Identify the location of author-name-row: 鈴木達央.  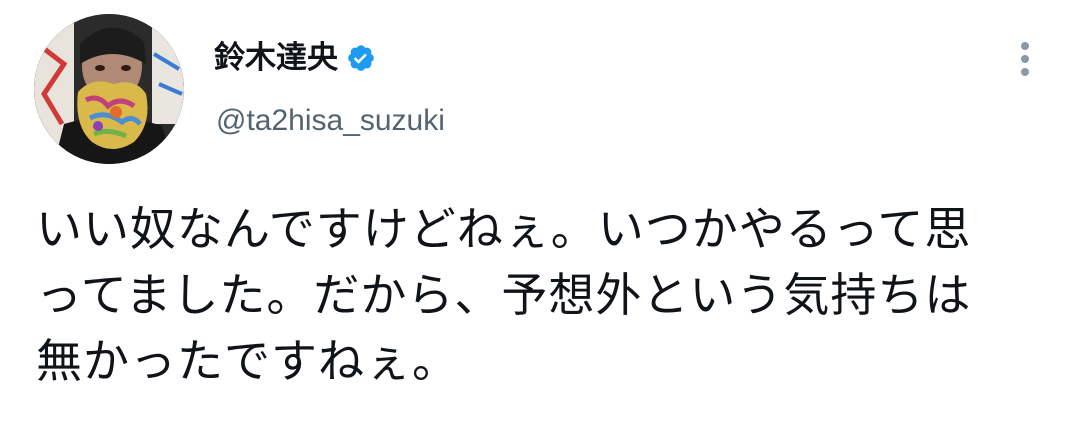
(295, 58).